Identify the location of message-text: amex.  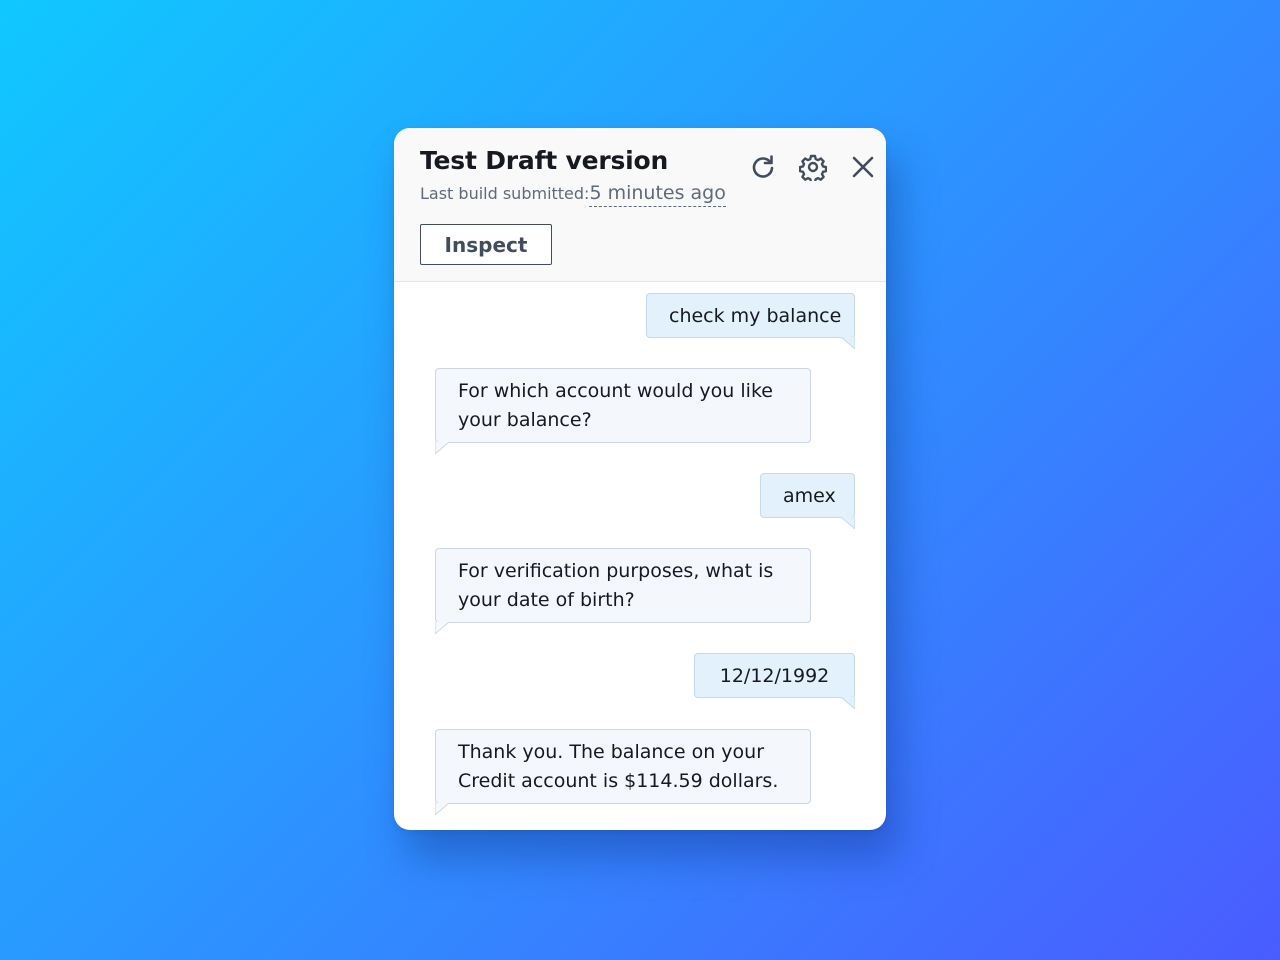
(809, 496).